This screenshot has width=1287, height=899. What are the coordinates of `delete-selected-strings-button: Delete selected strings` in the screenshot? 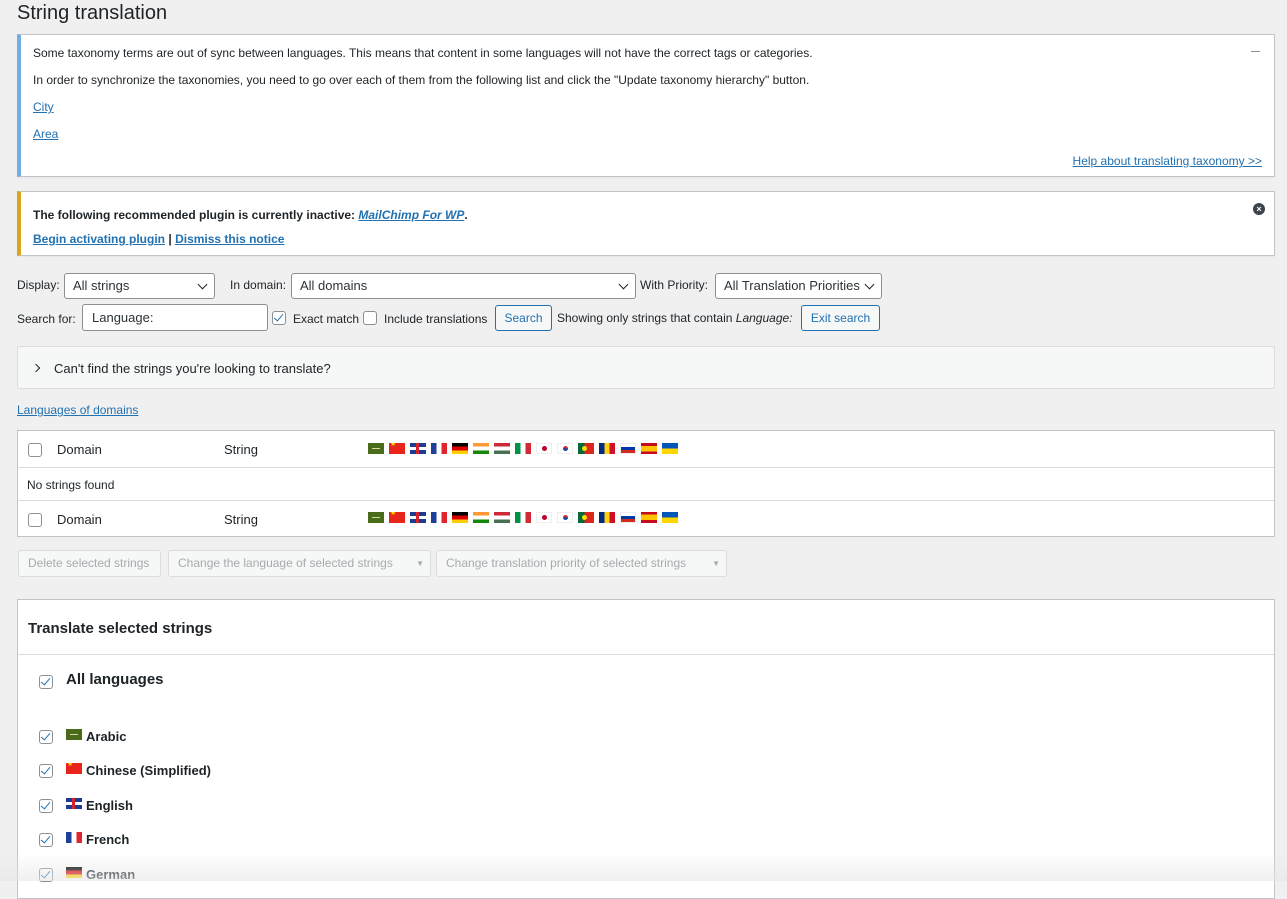 It's located at (89, 563).